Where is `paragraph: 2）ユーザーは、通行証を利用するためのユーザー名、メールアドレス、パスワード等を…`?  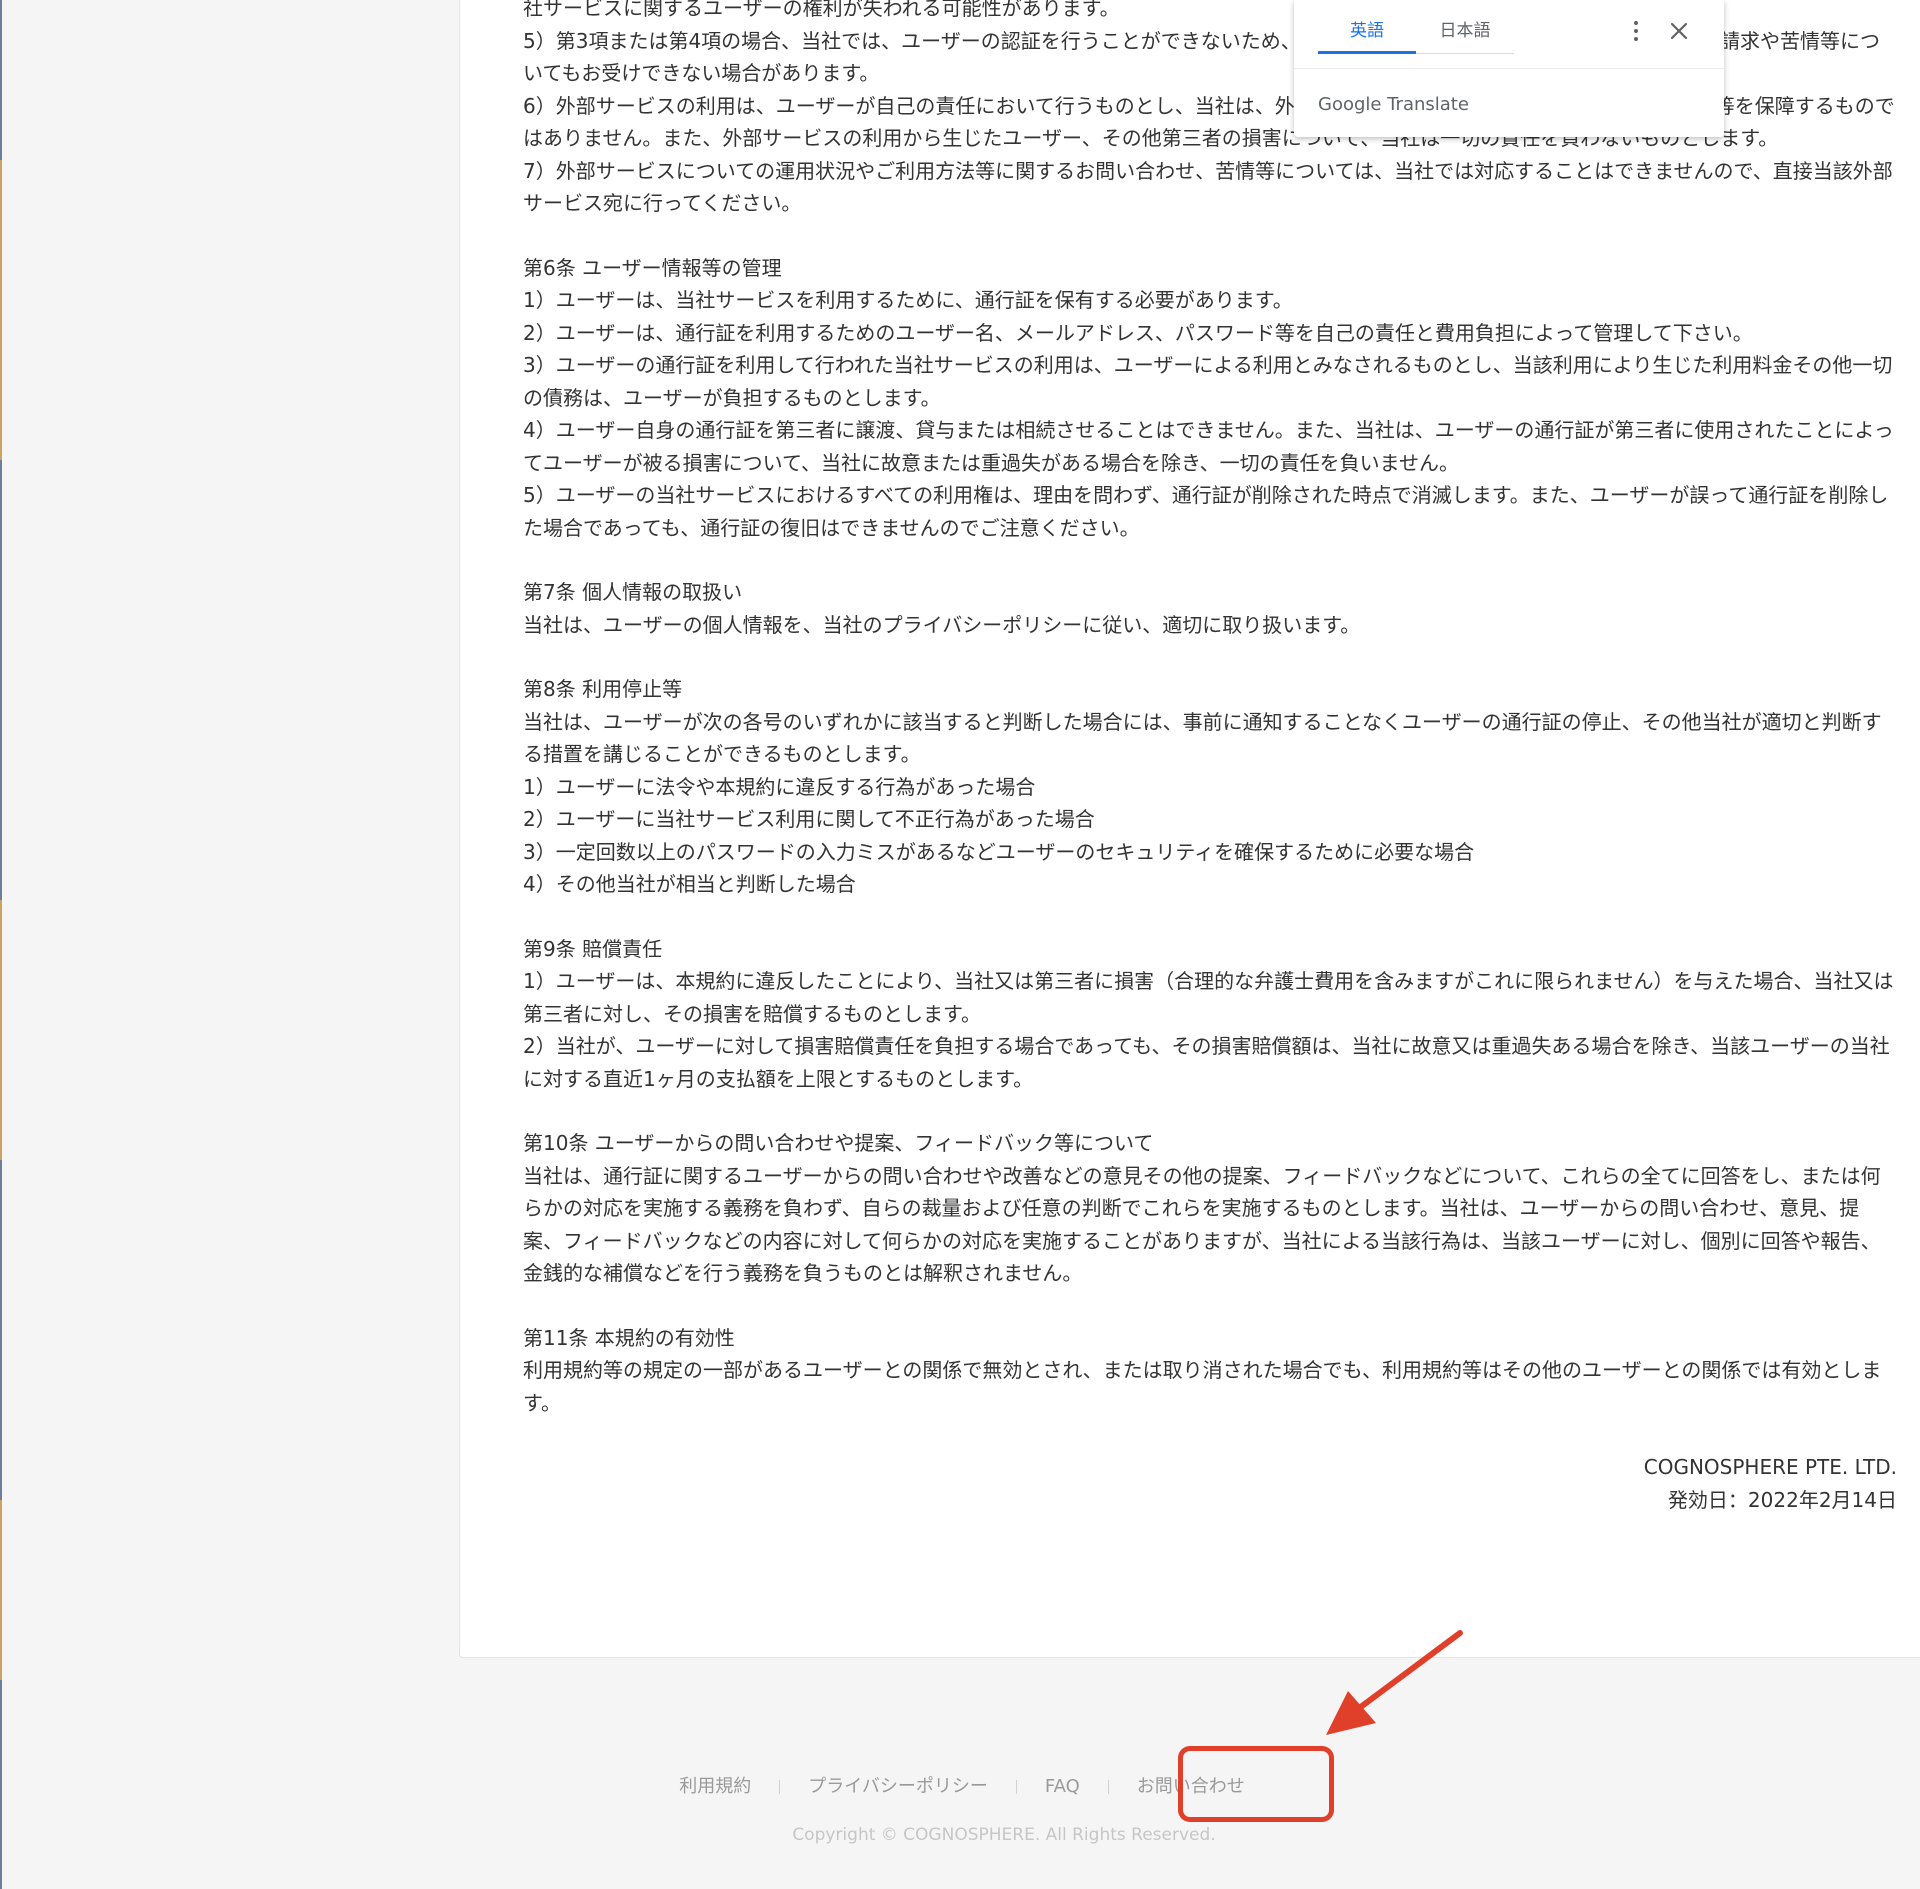 paragraph: 2）ユーザーは、通行証を利用するためのユーザー名、メールアドレス、パスワード等を… is located at coordinates (1138, 332).